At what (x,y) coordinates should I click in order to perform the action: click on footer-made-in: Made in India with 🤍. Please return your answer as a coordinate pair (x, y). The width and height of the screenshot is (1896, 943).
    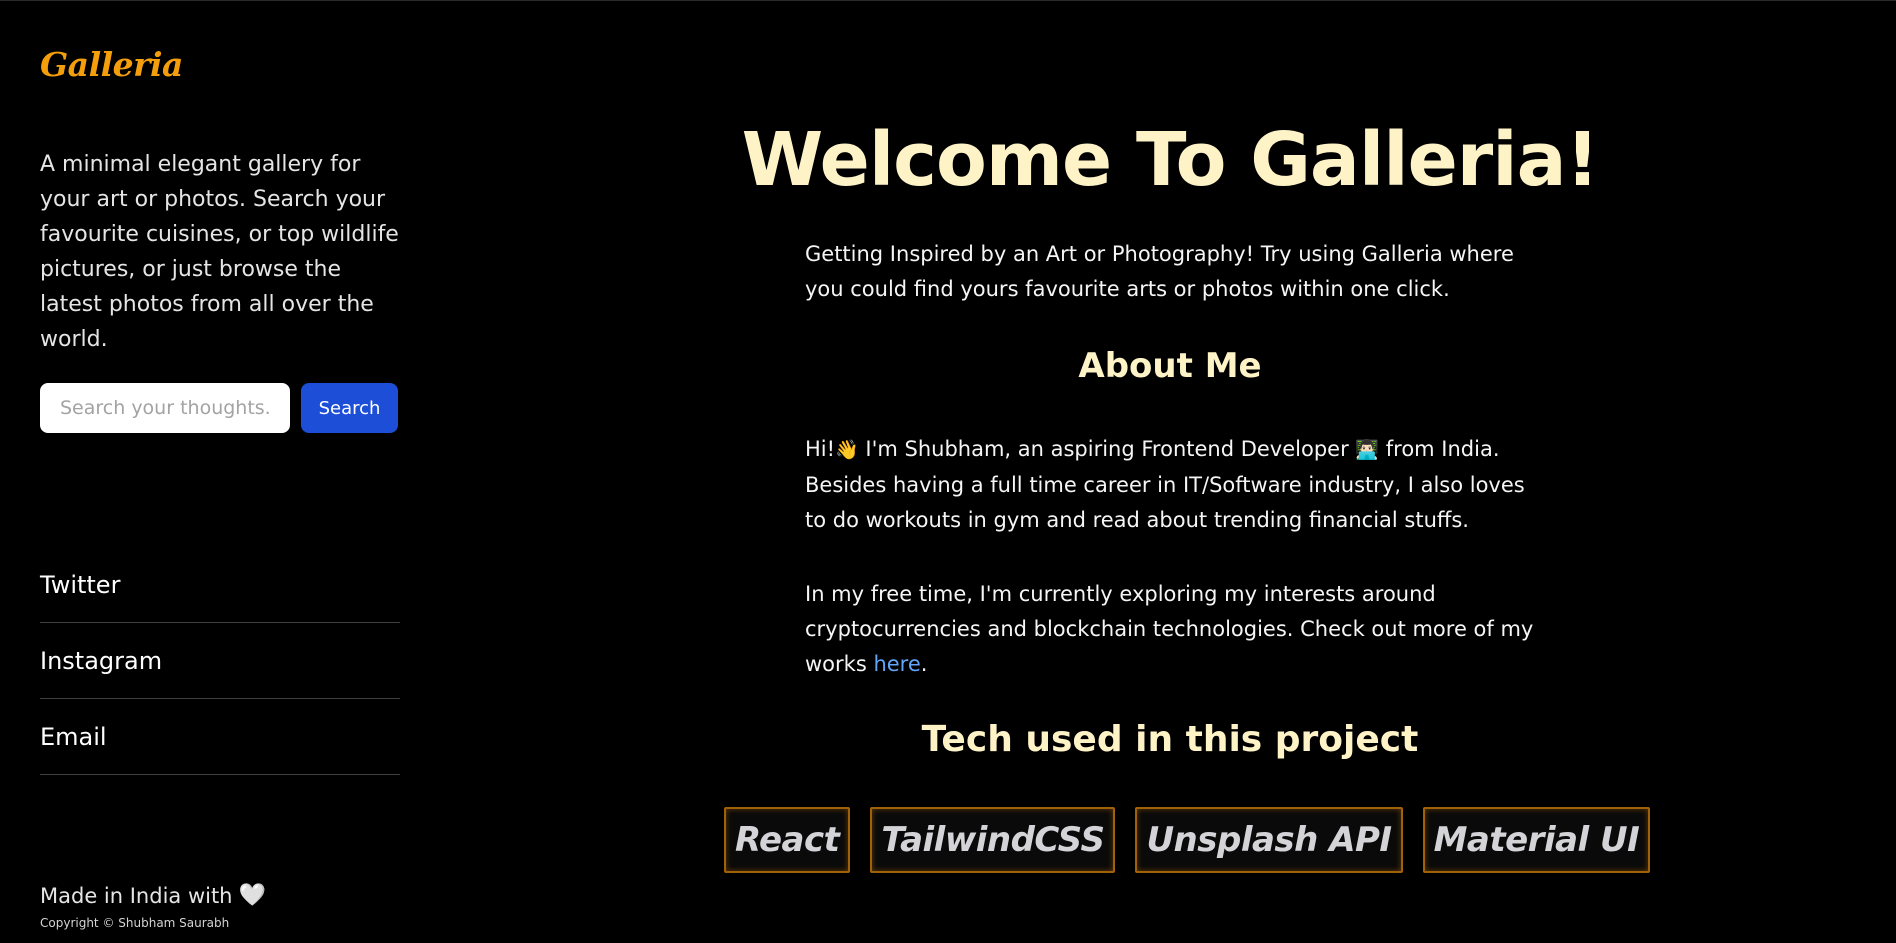
    Looking at the image, I should click on (153, 895).